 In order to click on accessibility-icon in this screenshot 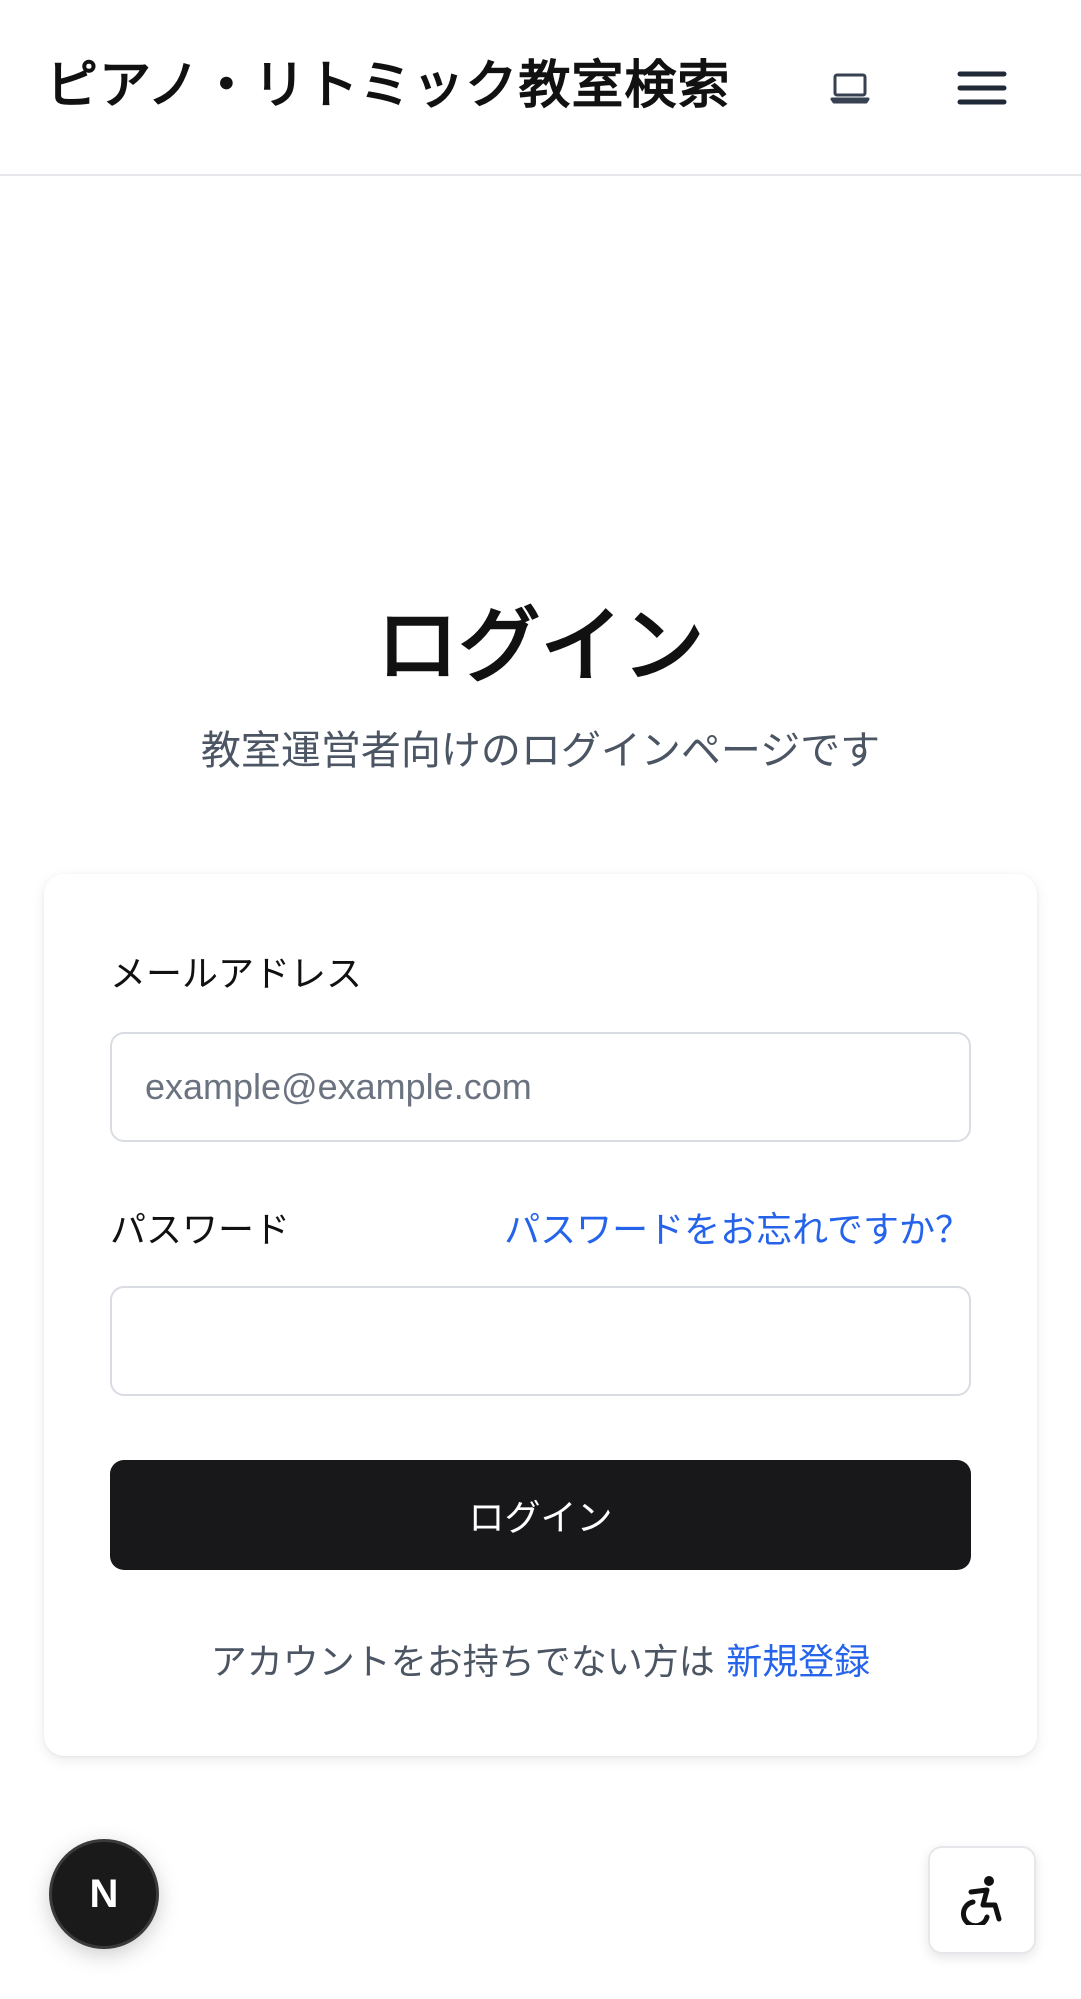, I will do `click(981, 1900)`.